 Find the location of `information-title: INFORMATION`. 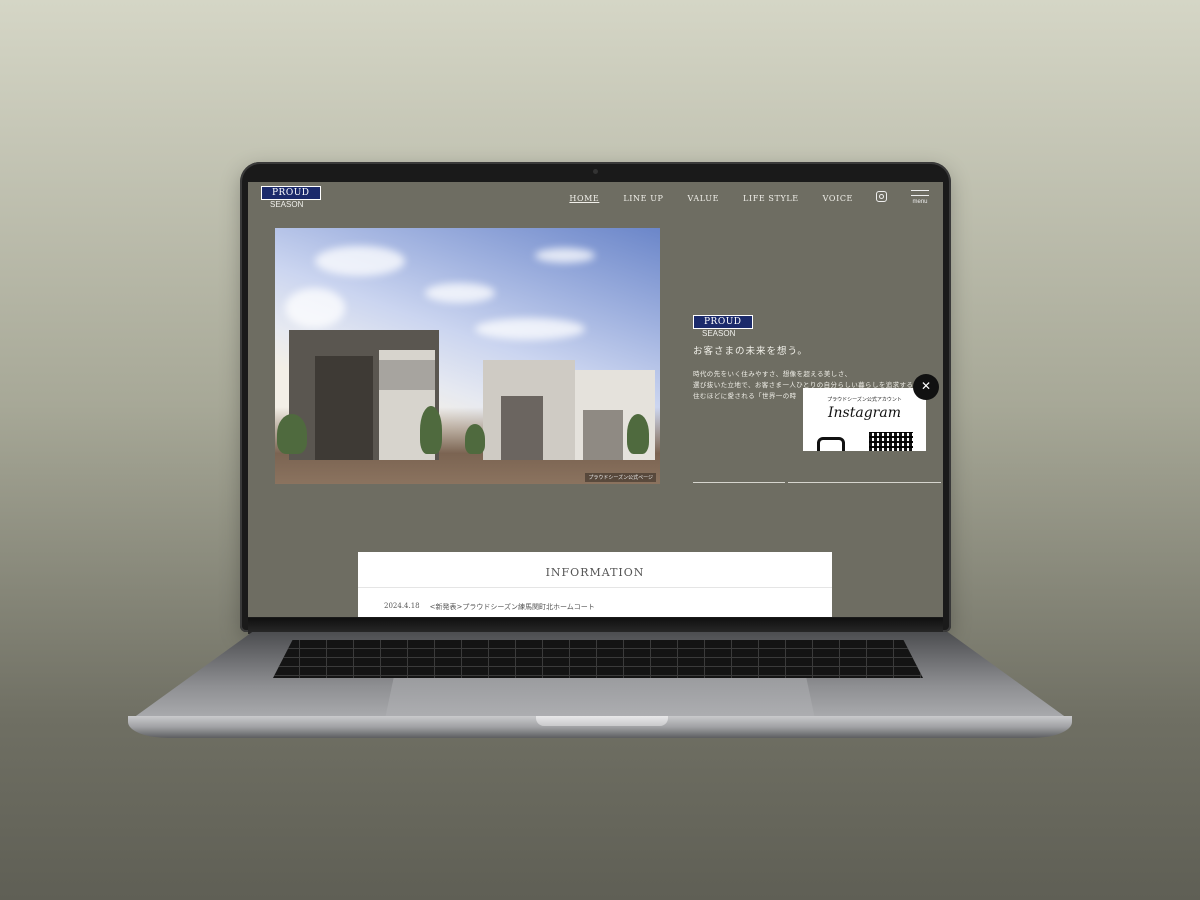

information-title: INFORMATION is located at coordinates (595, 570).